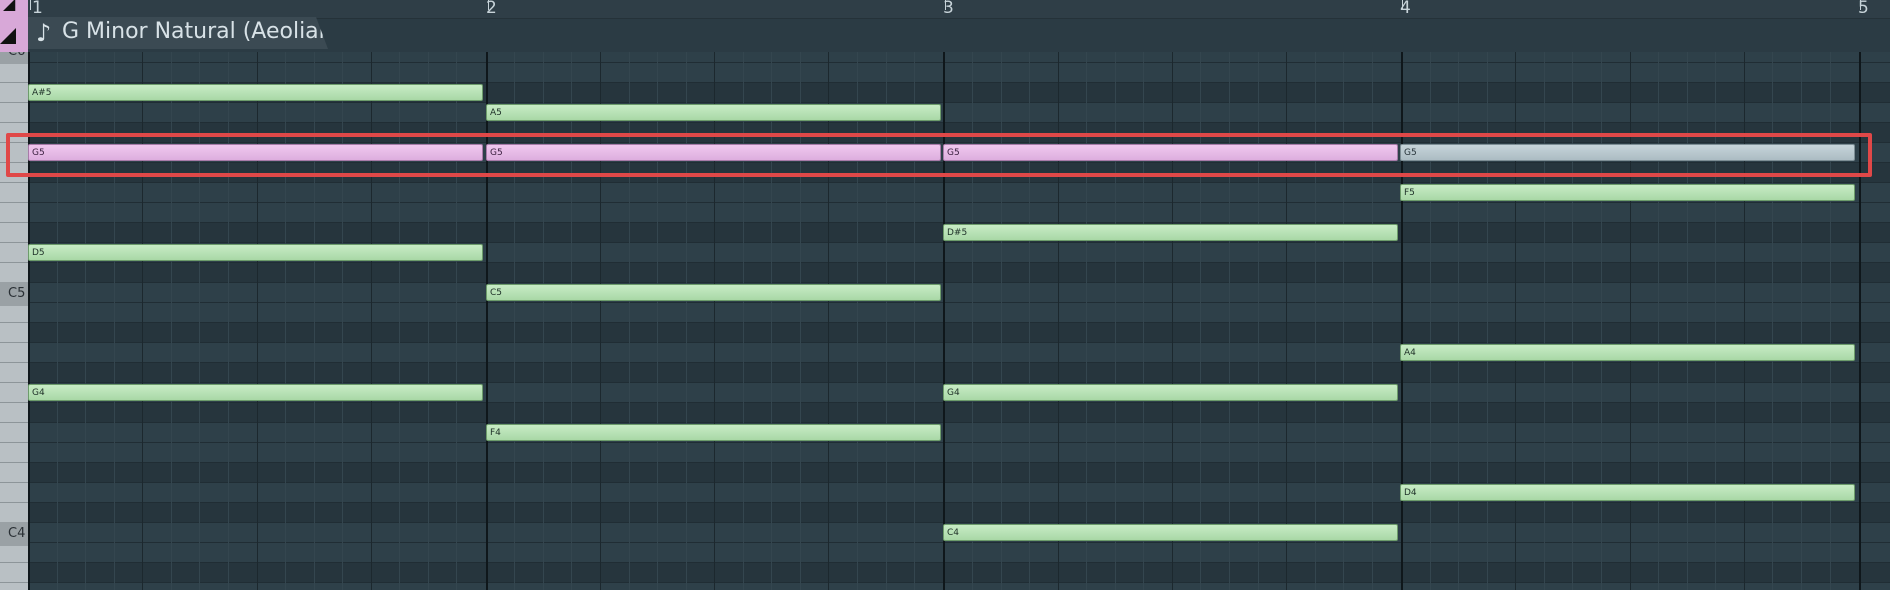 This screenshot has height=590, width=1890. Describe the element at coordinates (255, 92) in the screenshot. I see `note-a-sharp5-bar-1: A#5` at that location.